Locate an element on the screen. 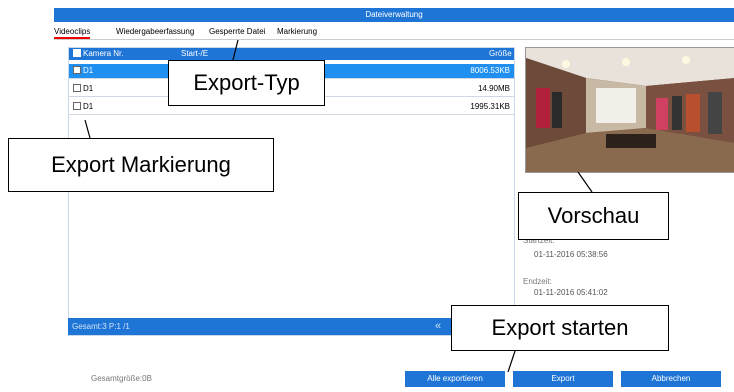 Image resolution: width=734 pixels, height=392 pixels. callout-export-start: Export starten is located at coordinates (560, 328).